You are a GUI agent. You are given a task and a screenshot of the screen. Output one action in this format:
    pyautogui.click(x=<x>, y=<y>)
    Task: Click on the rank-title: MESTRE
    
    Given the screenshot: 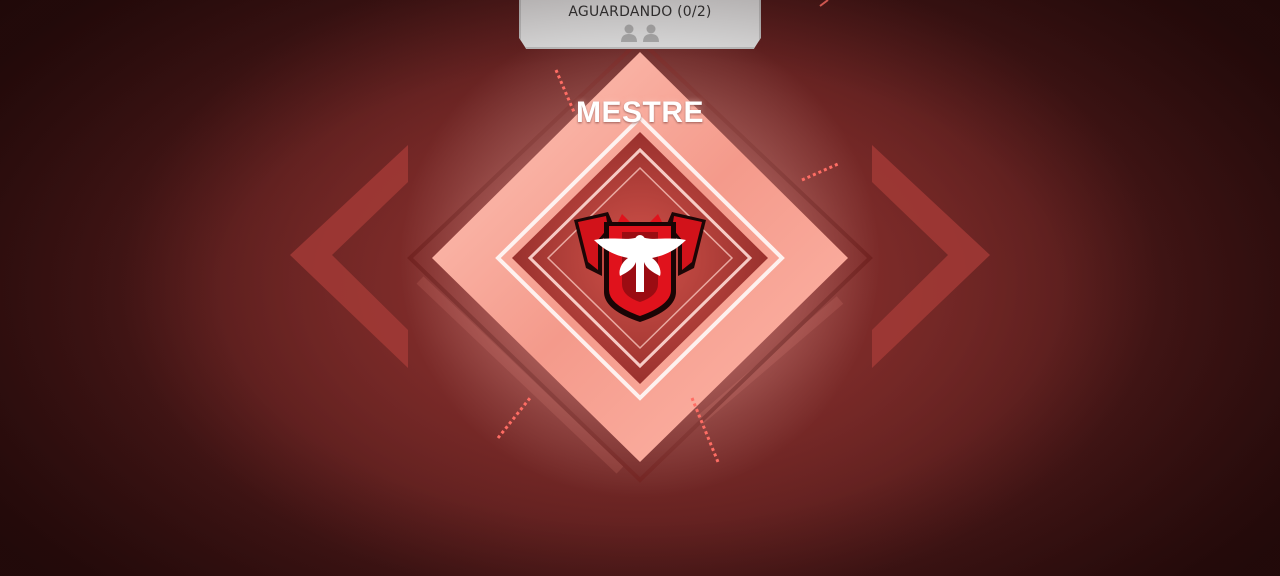 What is the action you would take?
    pyautogui.click(x=639, y=112)
    